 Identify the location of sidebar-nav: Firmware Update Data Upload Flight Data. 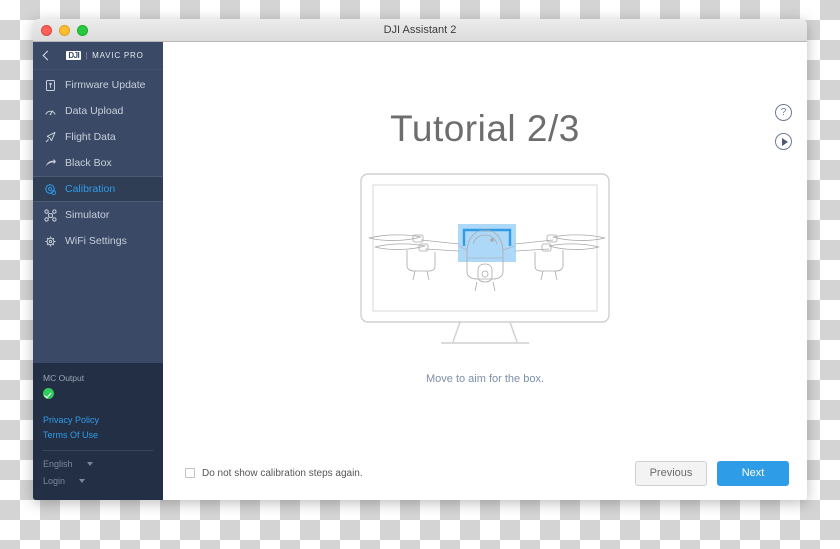
(98, 162).